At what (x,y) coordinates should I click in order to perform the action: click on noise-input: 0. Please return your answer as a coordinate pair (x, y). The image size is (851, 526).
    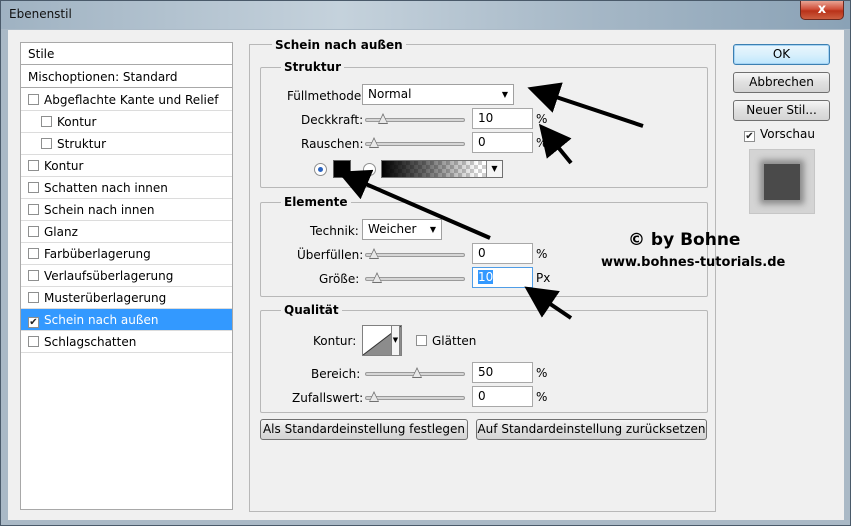
    Looking at the image, I should click on (502, 142).